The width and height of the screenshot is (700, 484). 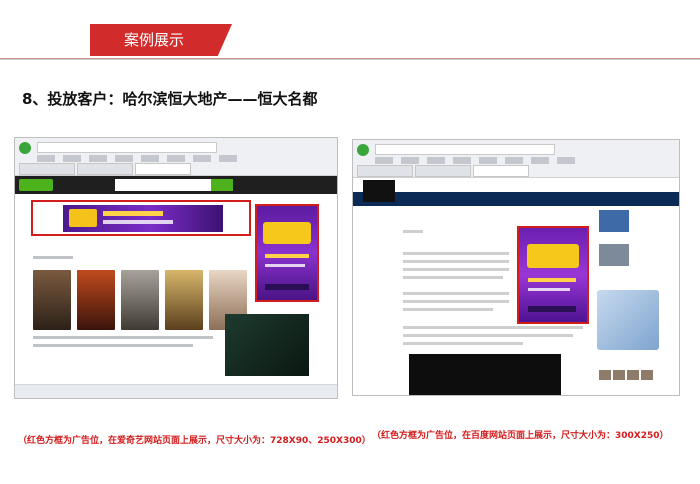 I want to click on site-nav, so click(x=516, y=199).